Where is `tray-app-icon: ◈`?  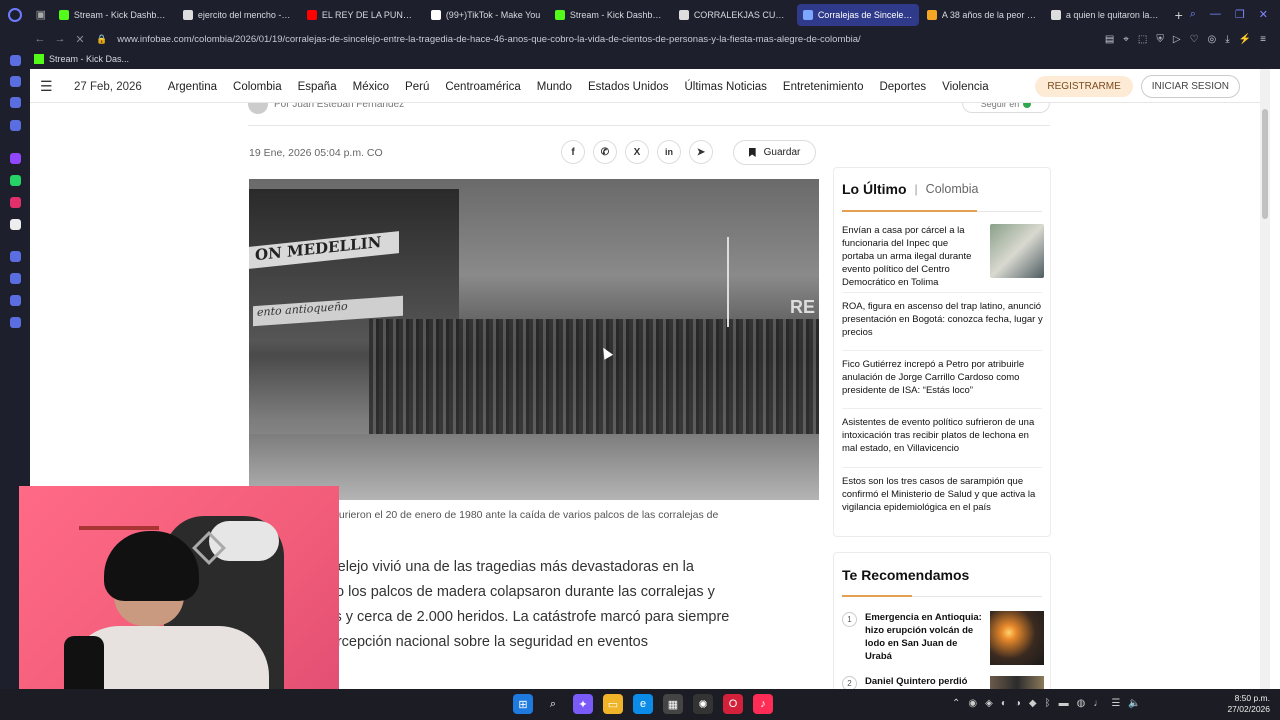
tray-app-icon: ◈ is located at coordinates (989, 703).